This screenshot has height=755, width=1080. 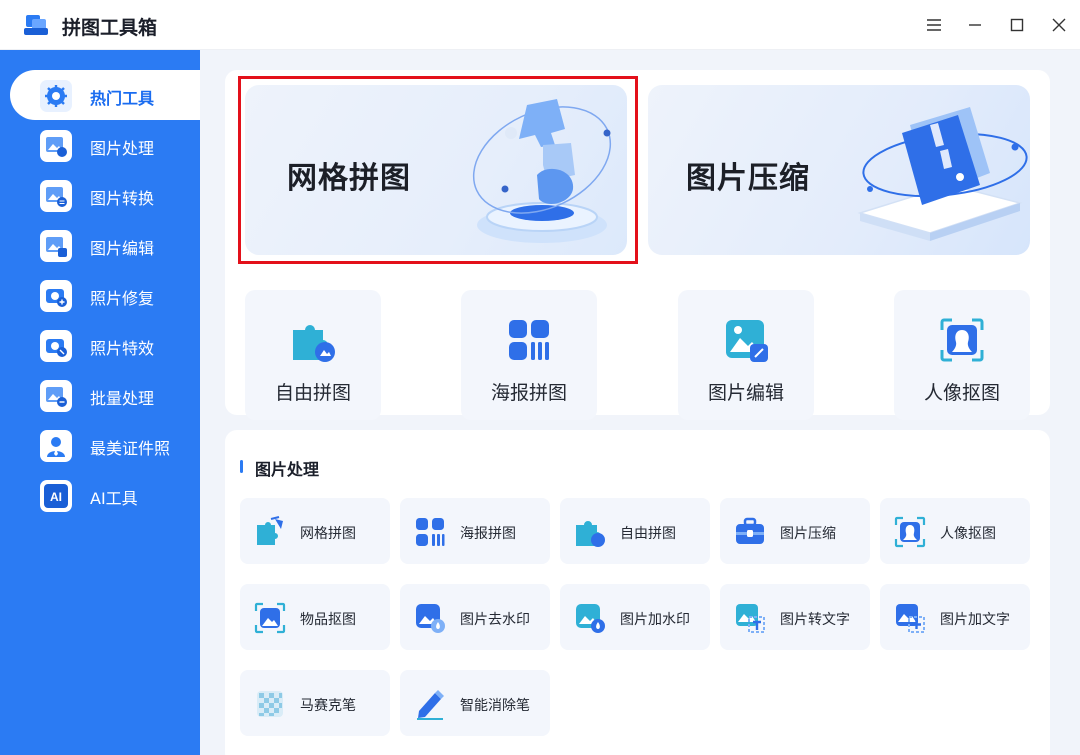 I want to click on mosaic-icon, so click(x=270, y=704).